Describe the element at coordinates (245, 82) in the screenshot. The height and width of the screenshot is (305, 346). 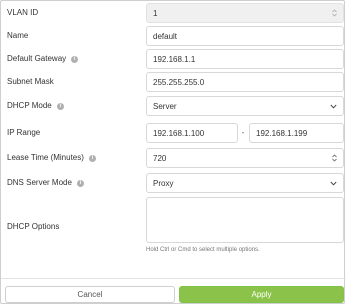
I see `subnet-input: 255.255.255.0` at that location.